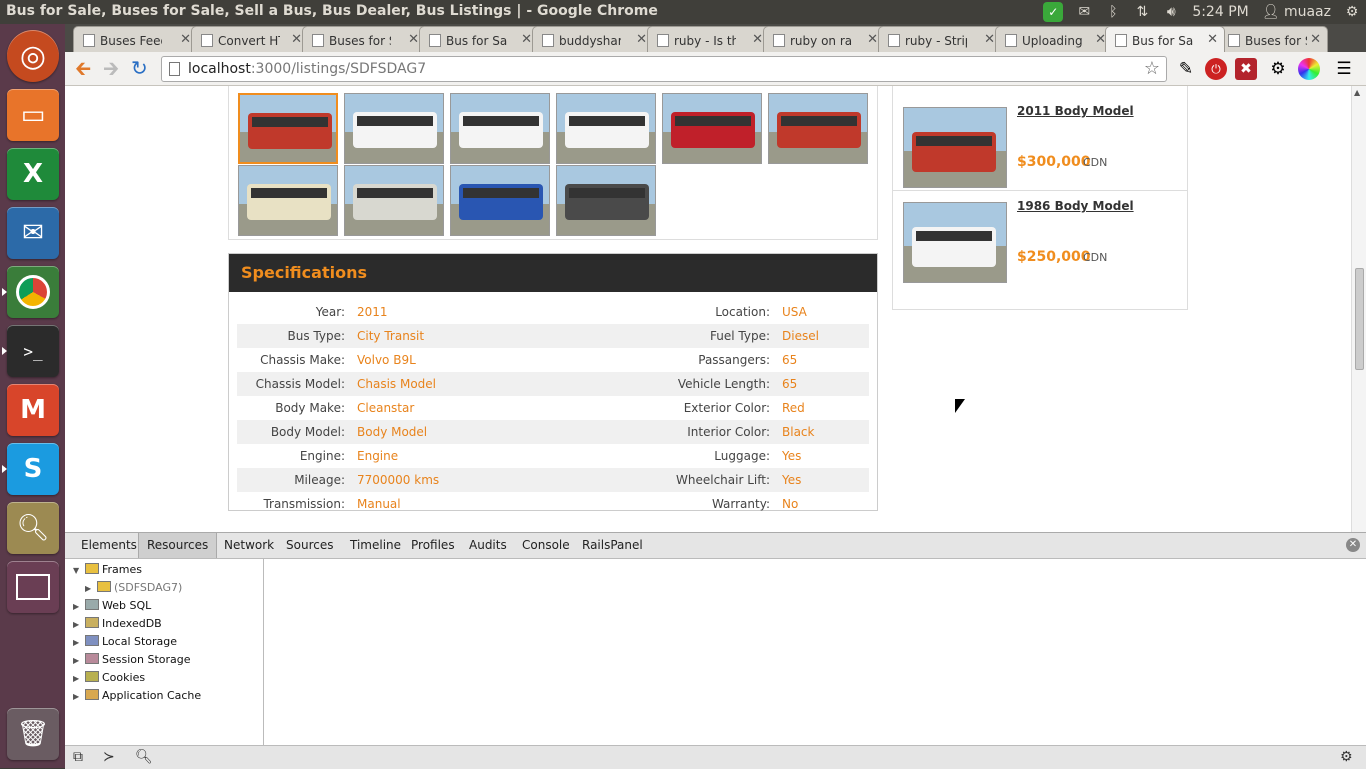  What do you see at coordinates (1186, 69) in the screenshot?
I see `eyedropper-extension-icon: ✎` at bounding box center [1186, 69].